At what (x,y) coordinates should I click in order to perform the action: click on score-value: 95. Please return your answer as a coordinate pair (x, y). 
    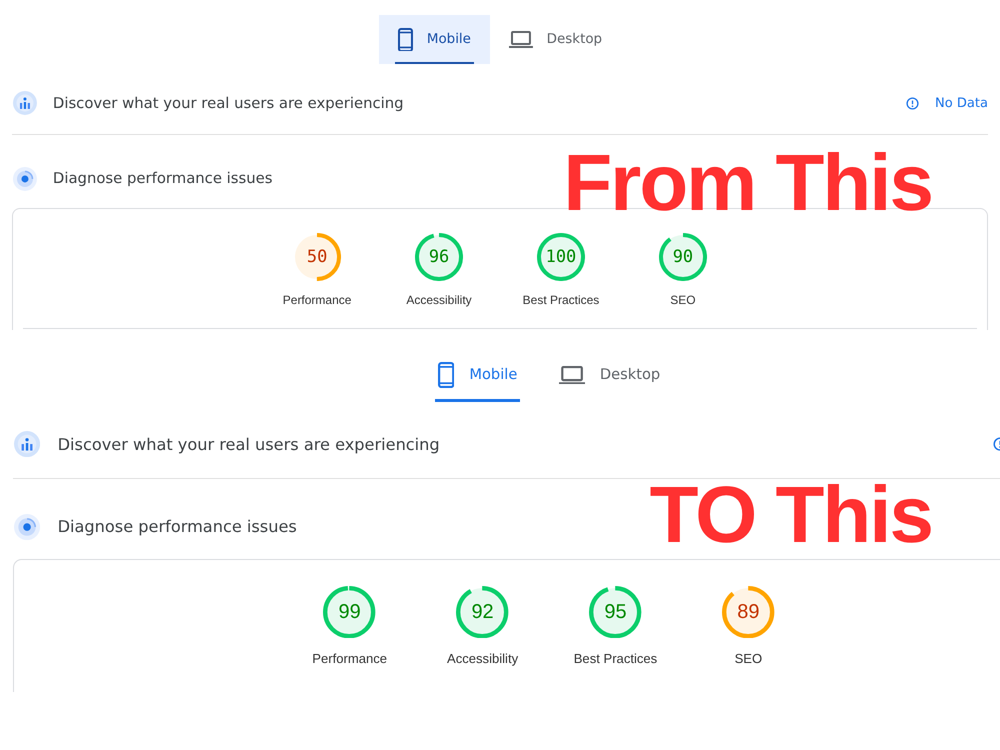
    Looking at the image, I should click on (615, 612).